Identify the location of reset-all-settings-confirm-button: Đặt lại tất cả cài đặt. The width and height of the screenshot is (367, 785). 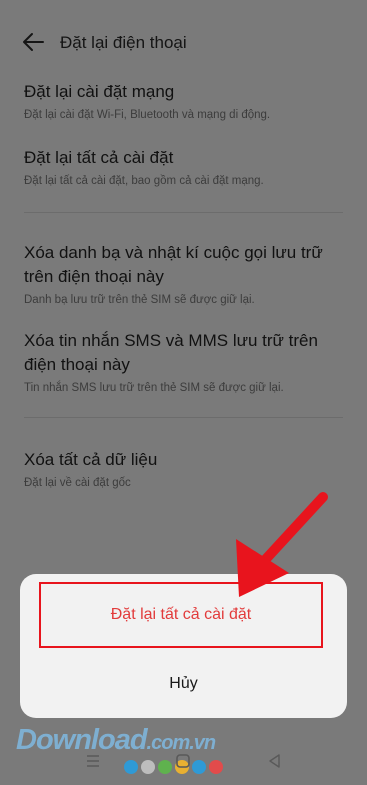
(181, 615).